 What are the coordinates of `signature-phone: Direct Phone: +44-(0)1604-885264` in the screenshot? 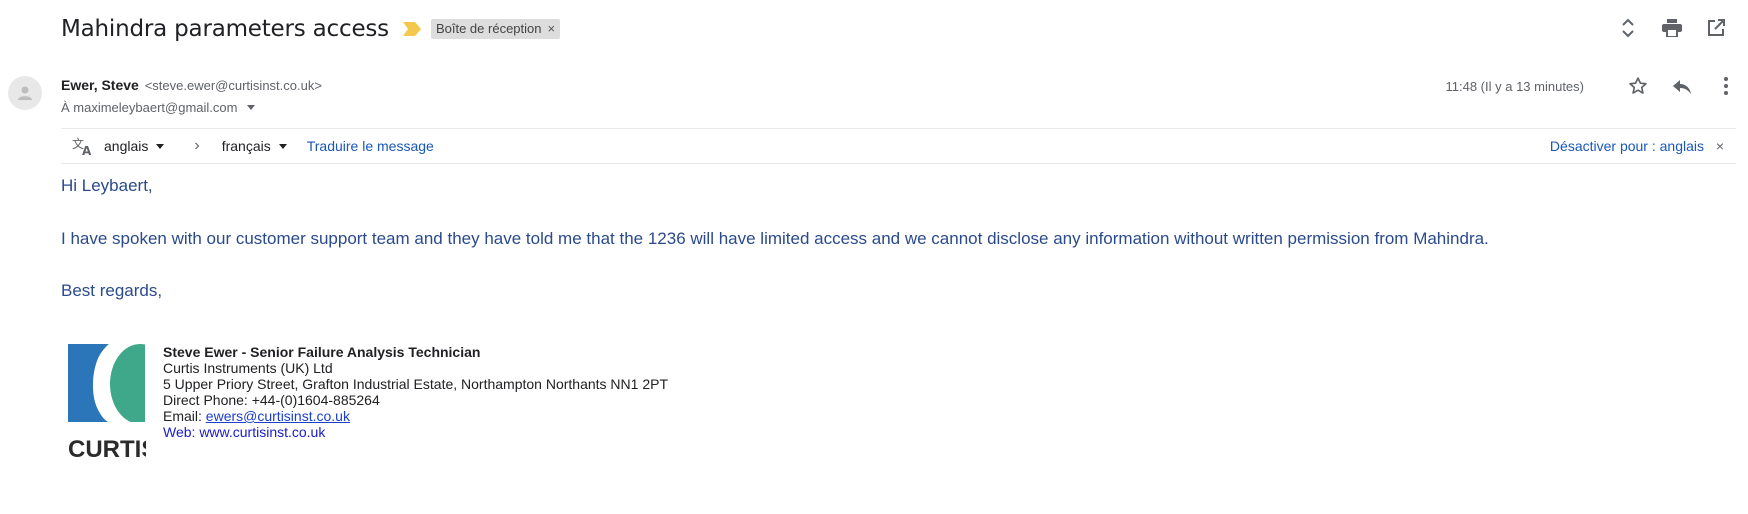 It's located at (271, 400).